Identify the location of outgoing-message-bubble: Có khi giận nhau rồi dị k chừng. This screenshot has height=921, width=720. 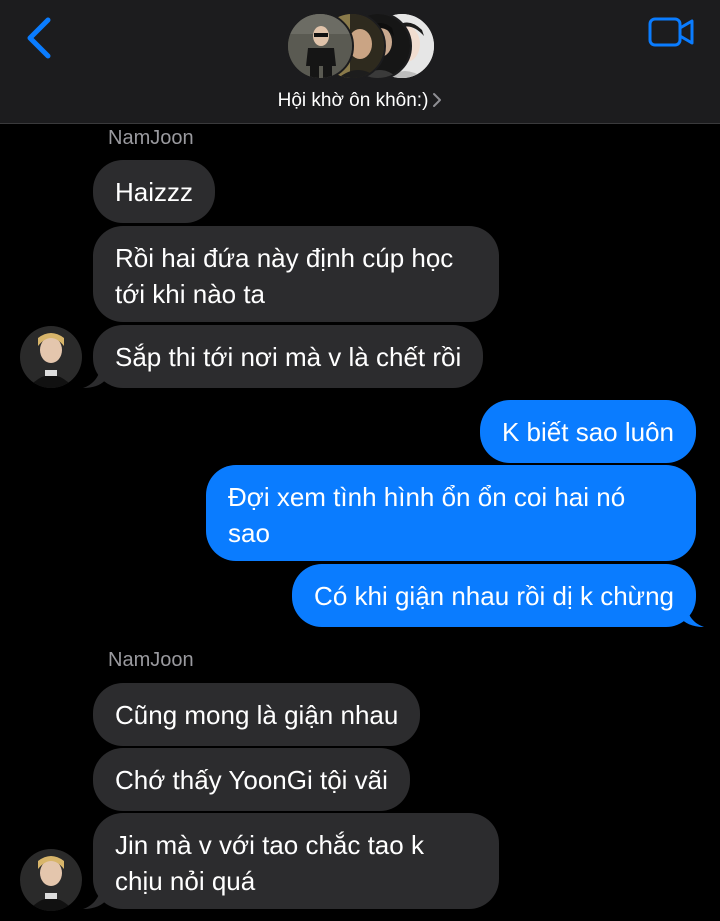
(494, 595).